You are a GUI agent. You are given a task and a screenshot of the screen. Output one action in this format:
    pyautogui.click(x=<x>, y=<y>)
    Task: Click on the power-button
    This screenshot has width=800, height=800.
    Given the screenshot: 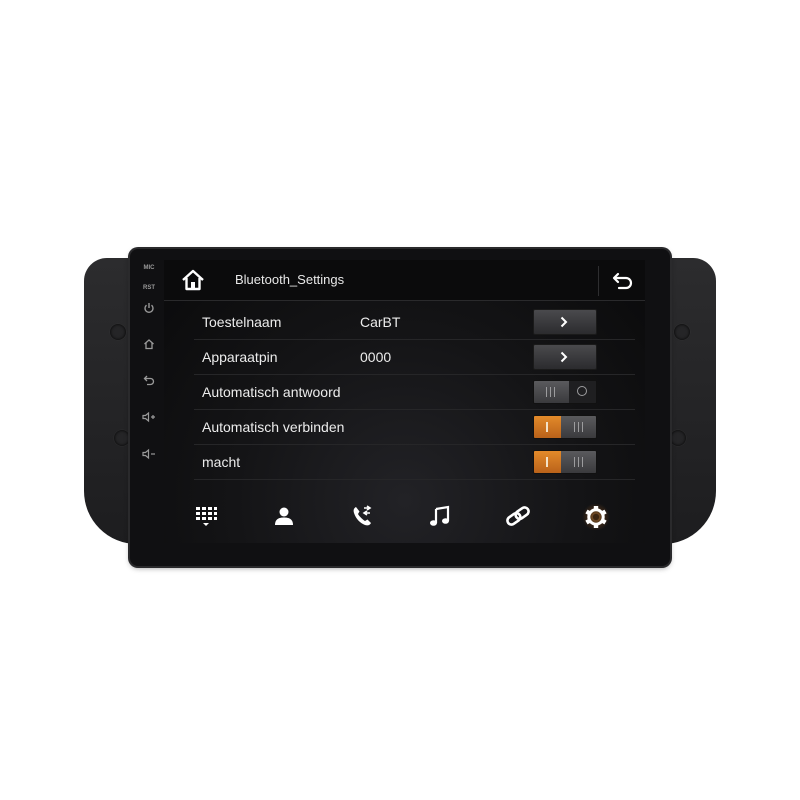 What is the action you would take?
    pyautogui.click(x=149, y=308)
    